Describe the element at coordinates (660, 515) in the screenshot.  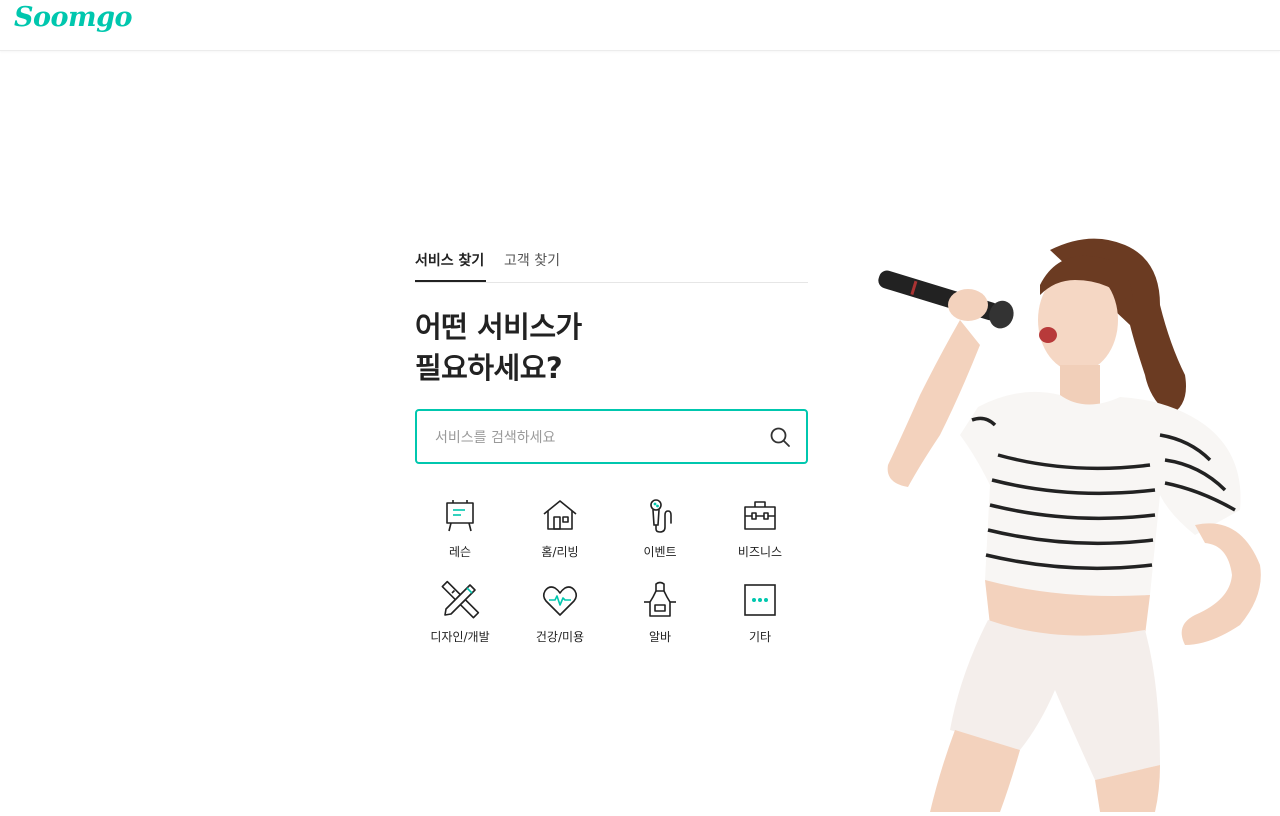
I see `microphone-icon` at that location.